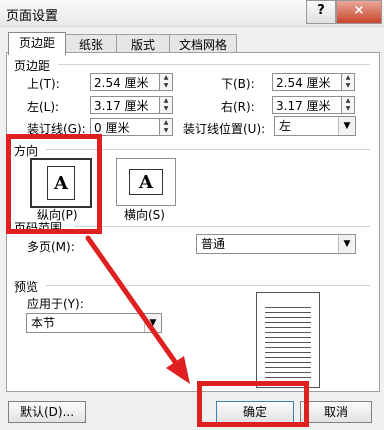 The image size is (384, 430). Describe the element at coordinates (37, 43) in the screenshot. I see `tab-margins: 页边距` at that location.